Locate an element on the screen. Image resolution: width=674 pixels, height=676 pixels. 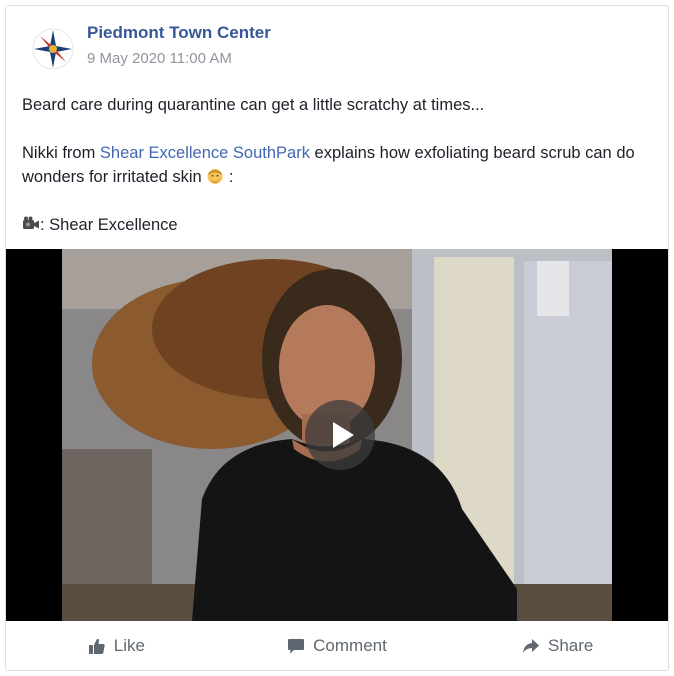
man-with-beard-emoji-icon is located at coordinates (215, 176).